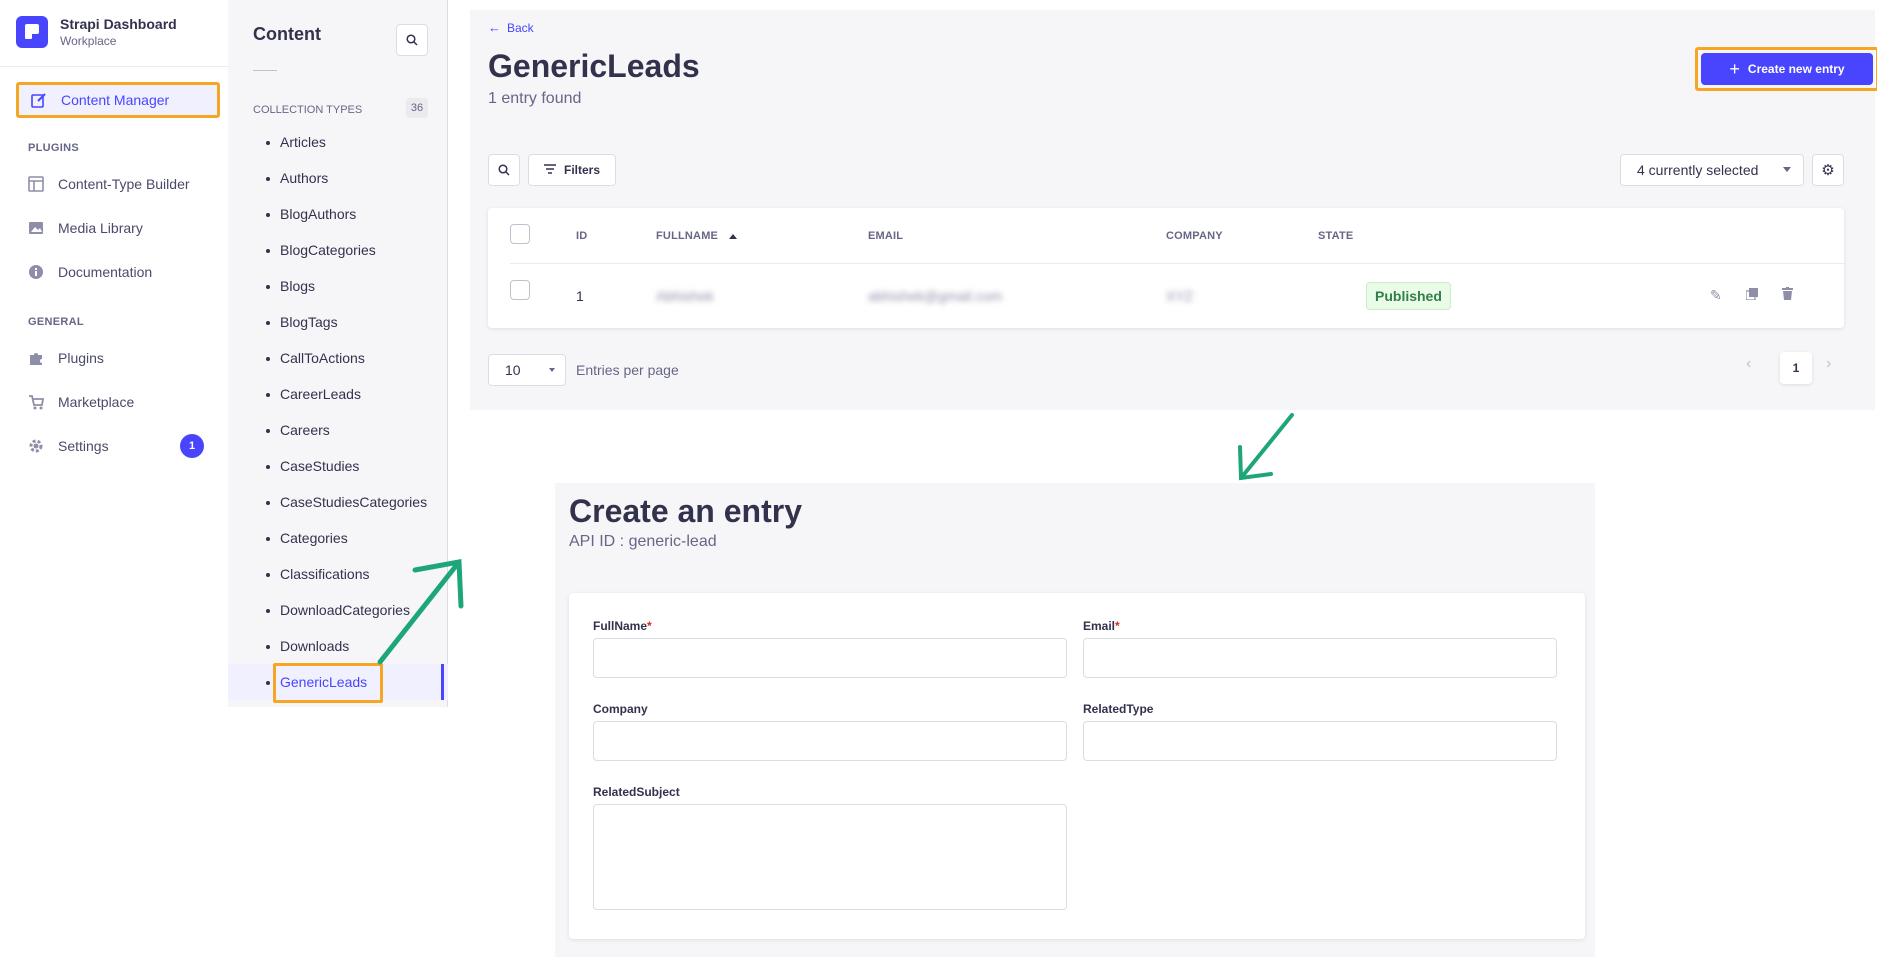  What do you see at coordinates (1335, 236) in the screenshot?
I see `header-state: STATE` at bounding box center [1335, 236].